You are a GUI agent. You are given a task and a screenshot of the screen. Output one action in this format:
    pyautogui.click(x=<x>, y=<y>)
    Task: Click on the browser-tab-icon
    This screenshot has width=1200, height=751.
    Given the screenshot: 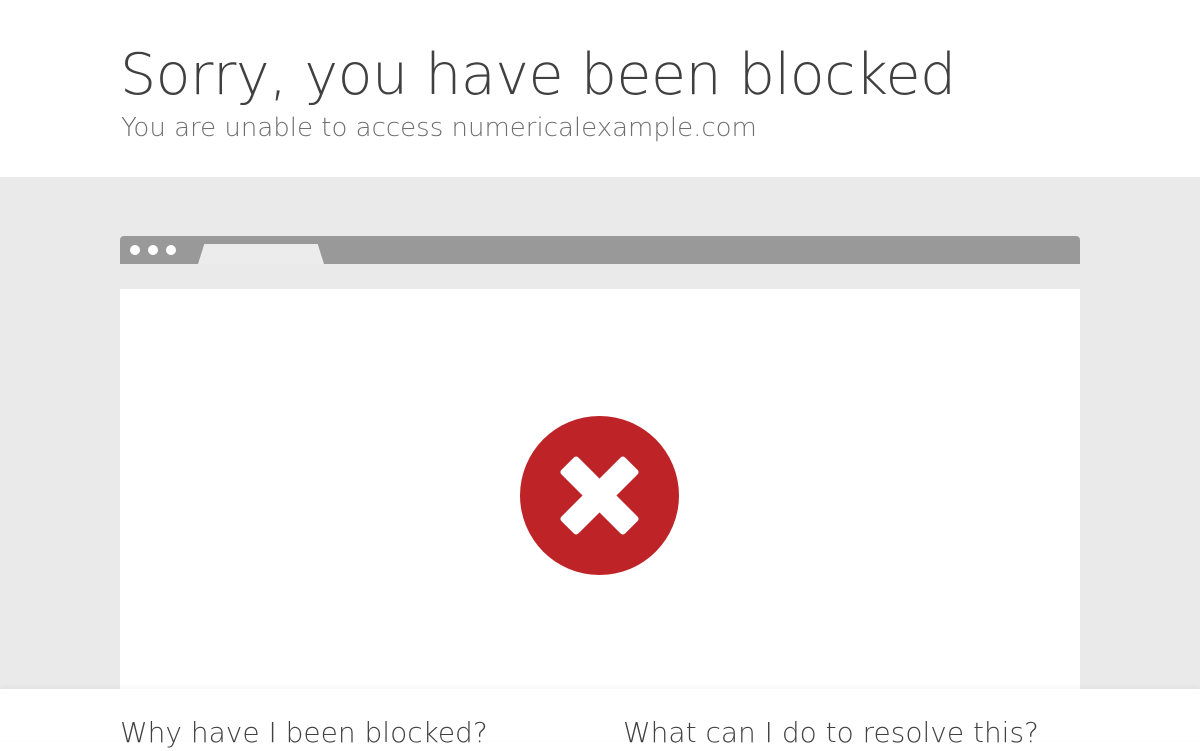 What is the action you would take?
    pyautogui.click(x=261, y=254)
    